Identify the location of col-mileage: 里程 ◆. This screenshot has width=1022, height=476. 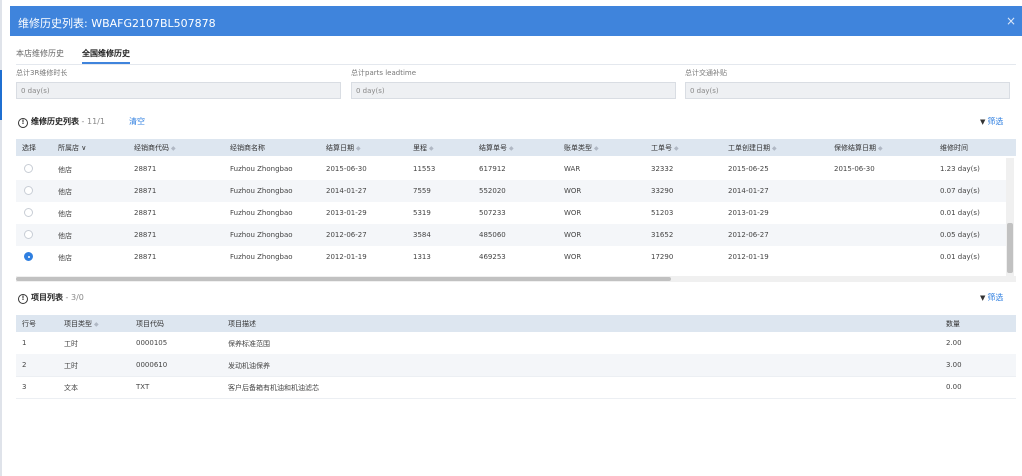
(423, 148).